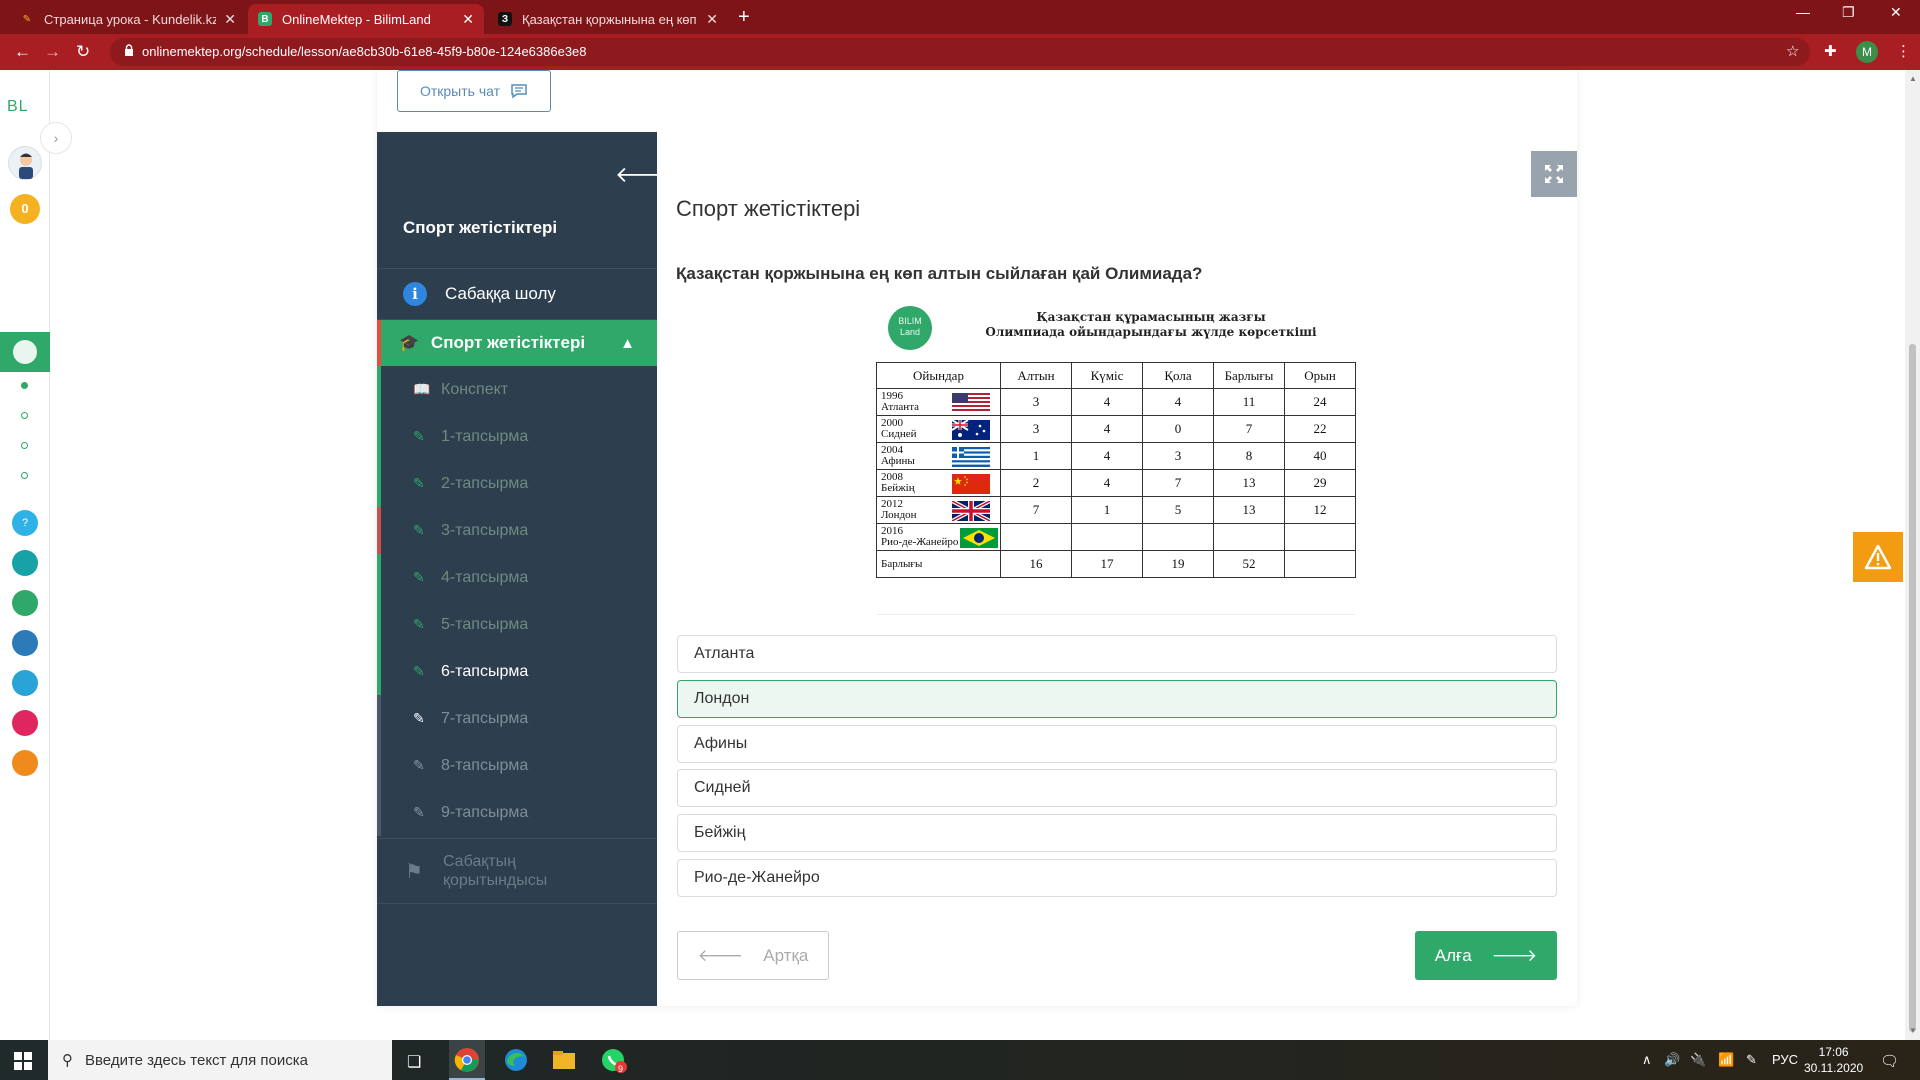 This screenshot has height=1080, width=1920. What do you see at coordinates (516, 1060) in the screenshot?
I see `edge-icon` at bounding box center [516, 1060].